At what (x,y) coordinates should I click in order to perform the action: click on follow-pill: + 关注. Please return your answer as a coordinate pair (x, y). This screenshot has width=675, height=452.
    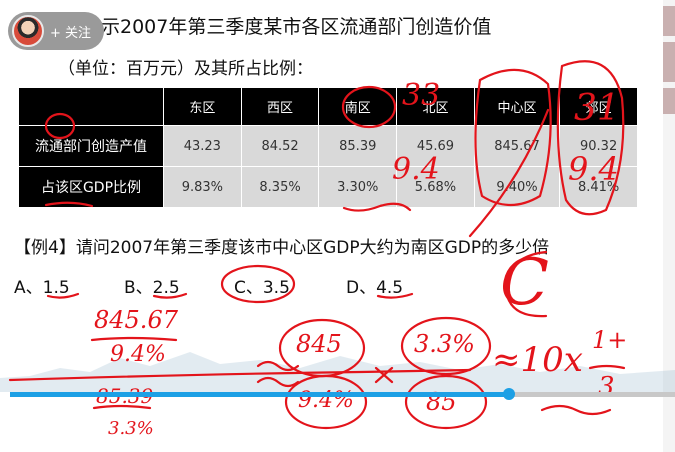
    Looking at the image, I should click on (56, 31).